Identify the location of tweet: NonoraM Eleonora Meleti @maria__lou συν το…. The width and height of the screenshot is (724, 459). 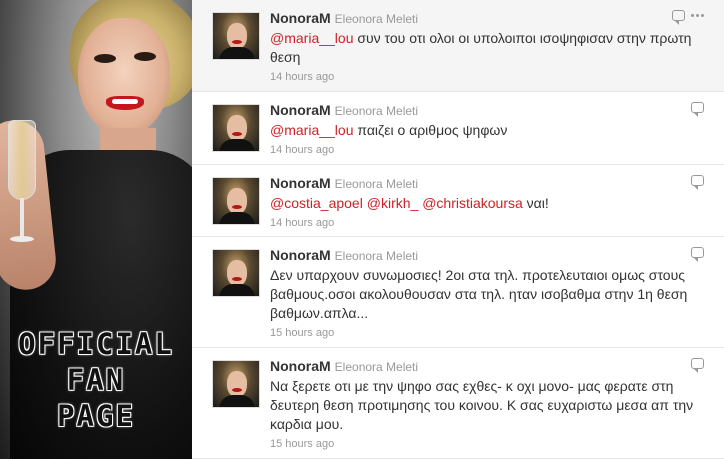
(458, 46).